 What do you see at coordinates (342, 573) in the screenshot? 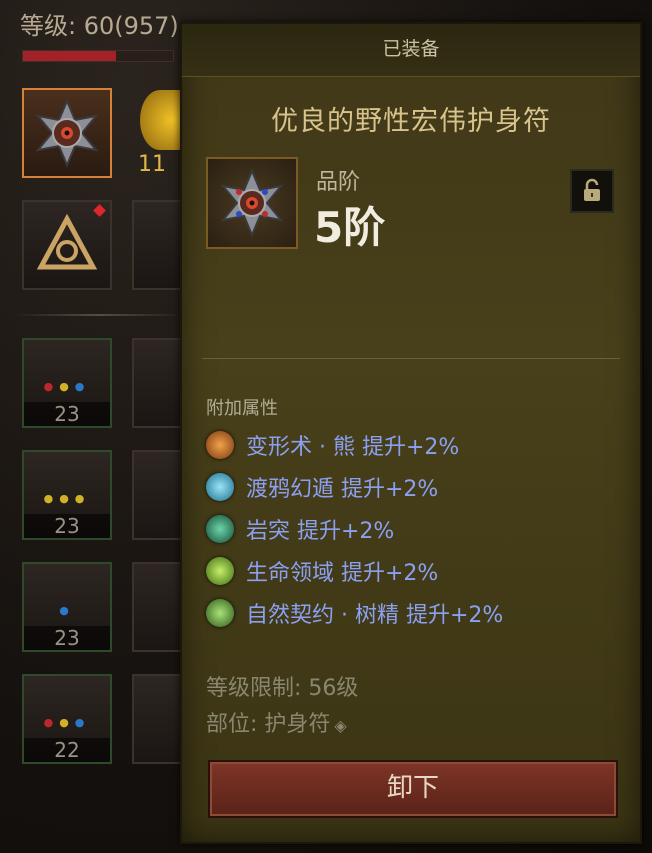
I see `affix-text: 生命领域 提升+2%` at bounding box center [342, 573].